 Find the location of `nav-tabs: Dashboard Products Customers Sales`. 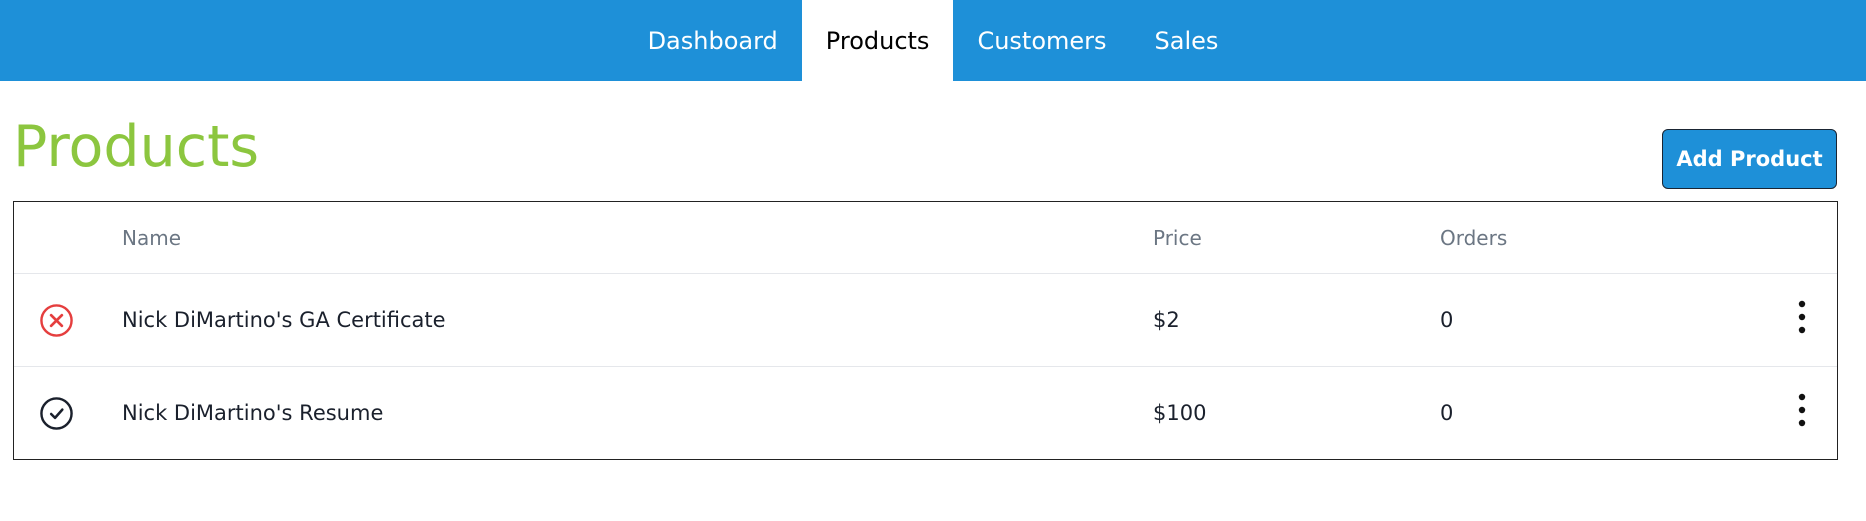

nav-tabs: Dashboard Products Customers Sales is located at coordinates (933, 40).